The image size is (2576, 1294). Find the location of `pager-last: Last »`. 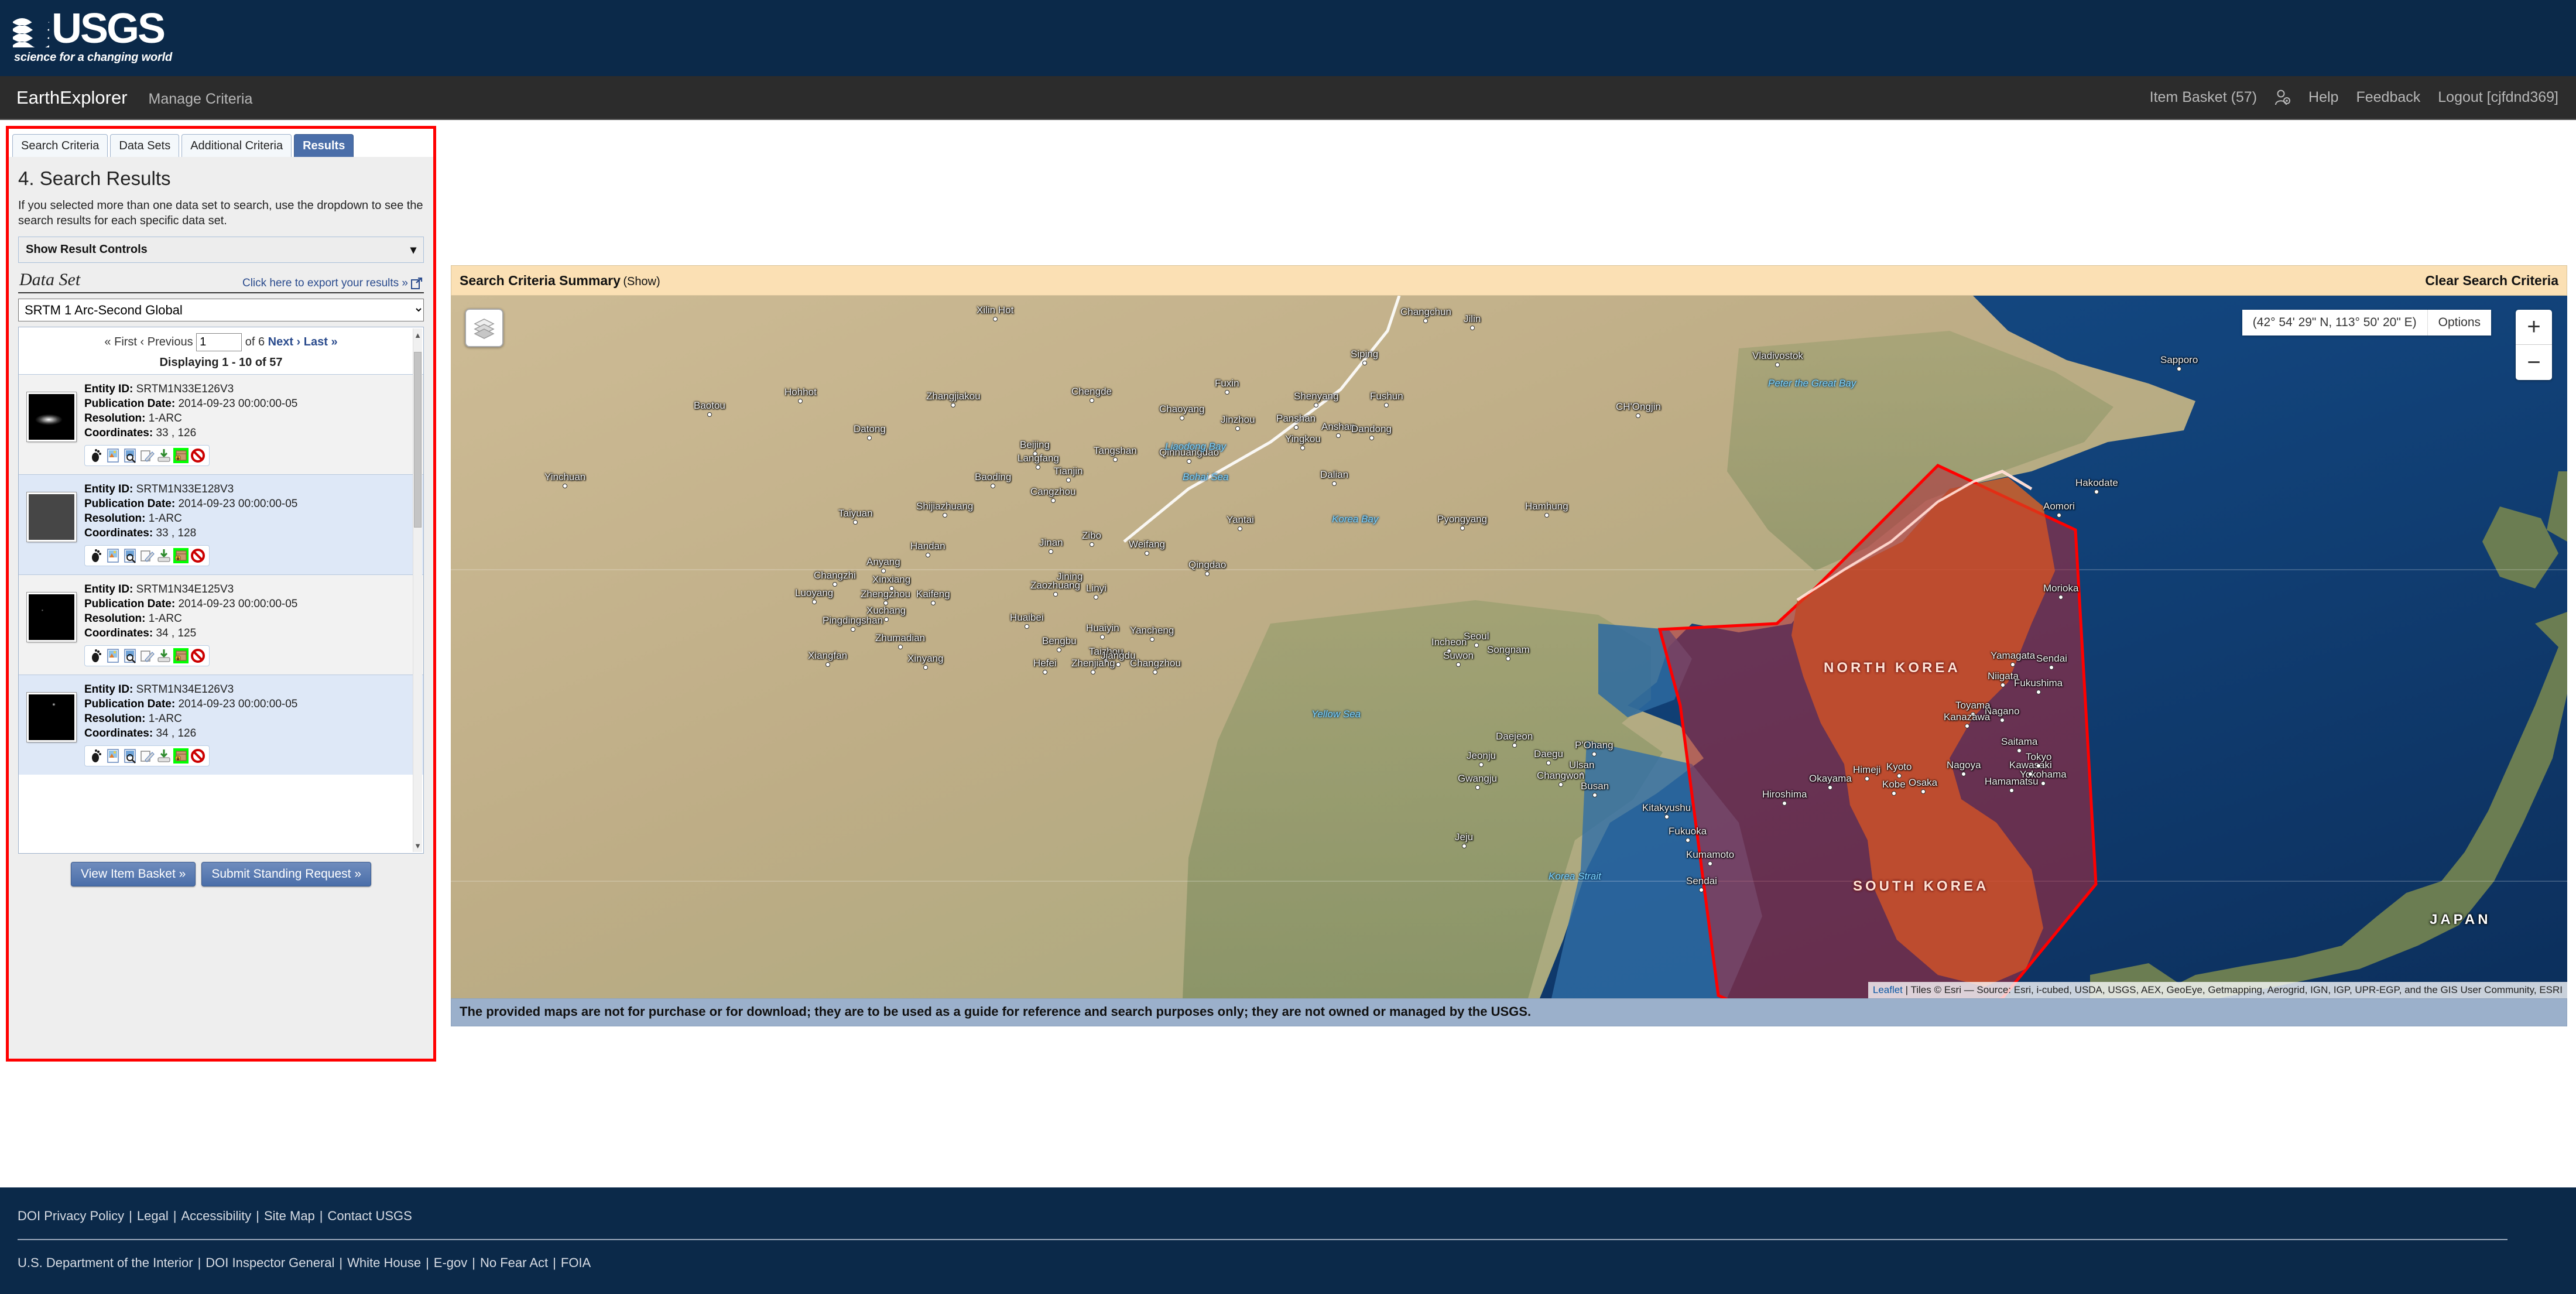

pager-last: Last » is located at coordinates (321, 342).